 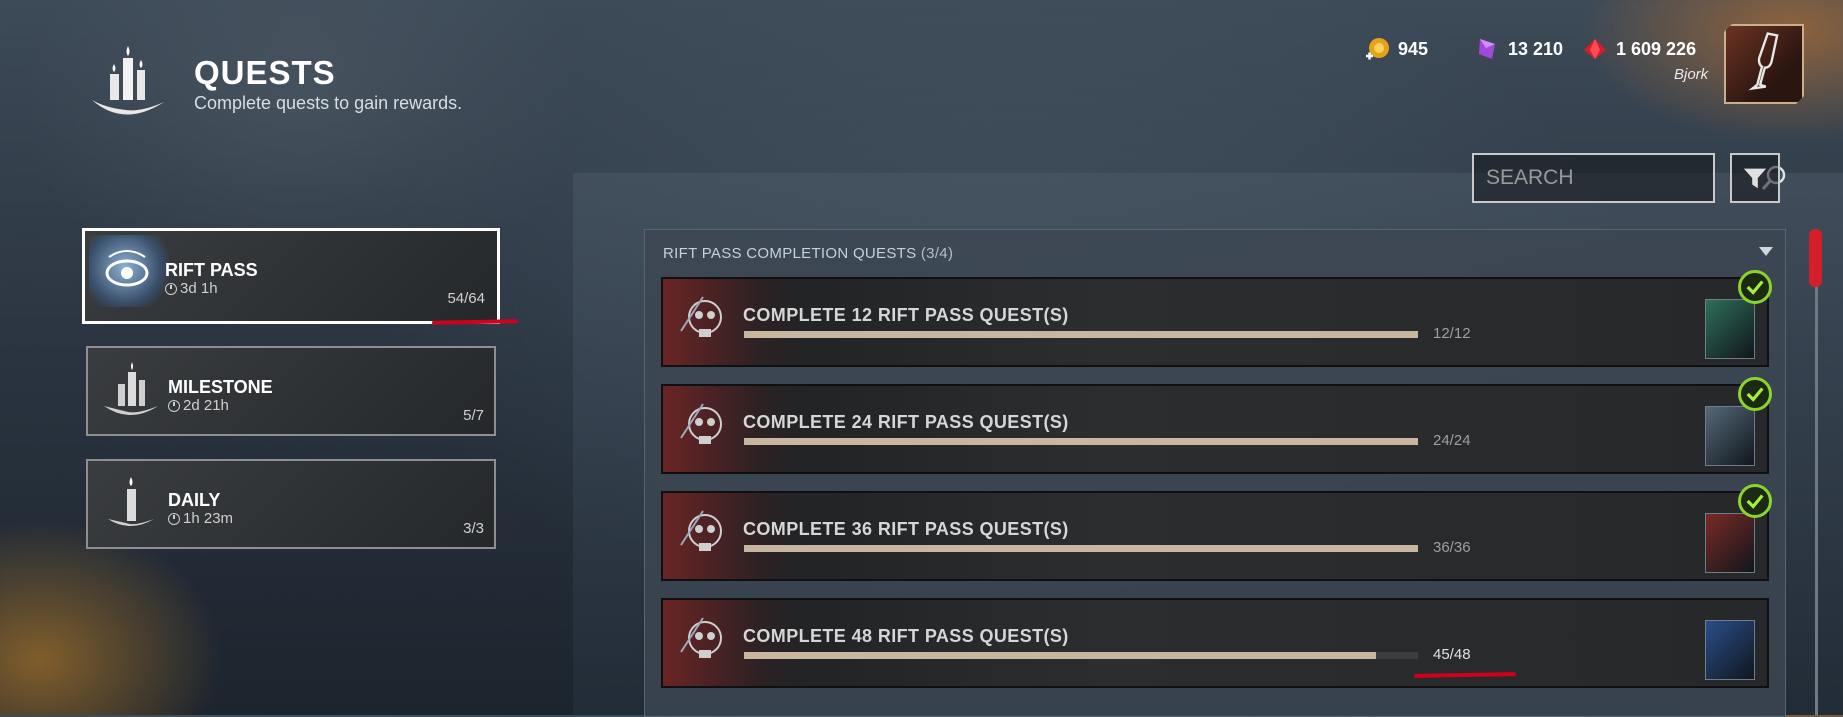 I want to click on scrollbar-thumb, so click(x=1815, y=258).